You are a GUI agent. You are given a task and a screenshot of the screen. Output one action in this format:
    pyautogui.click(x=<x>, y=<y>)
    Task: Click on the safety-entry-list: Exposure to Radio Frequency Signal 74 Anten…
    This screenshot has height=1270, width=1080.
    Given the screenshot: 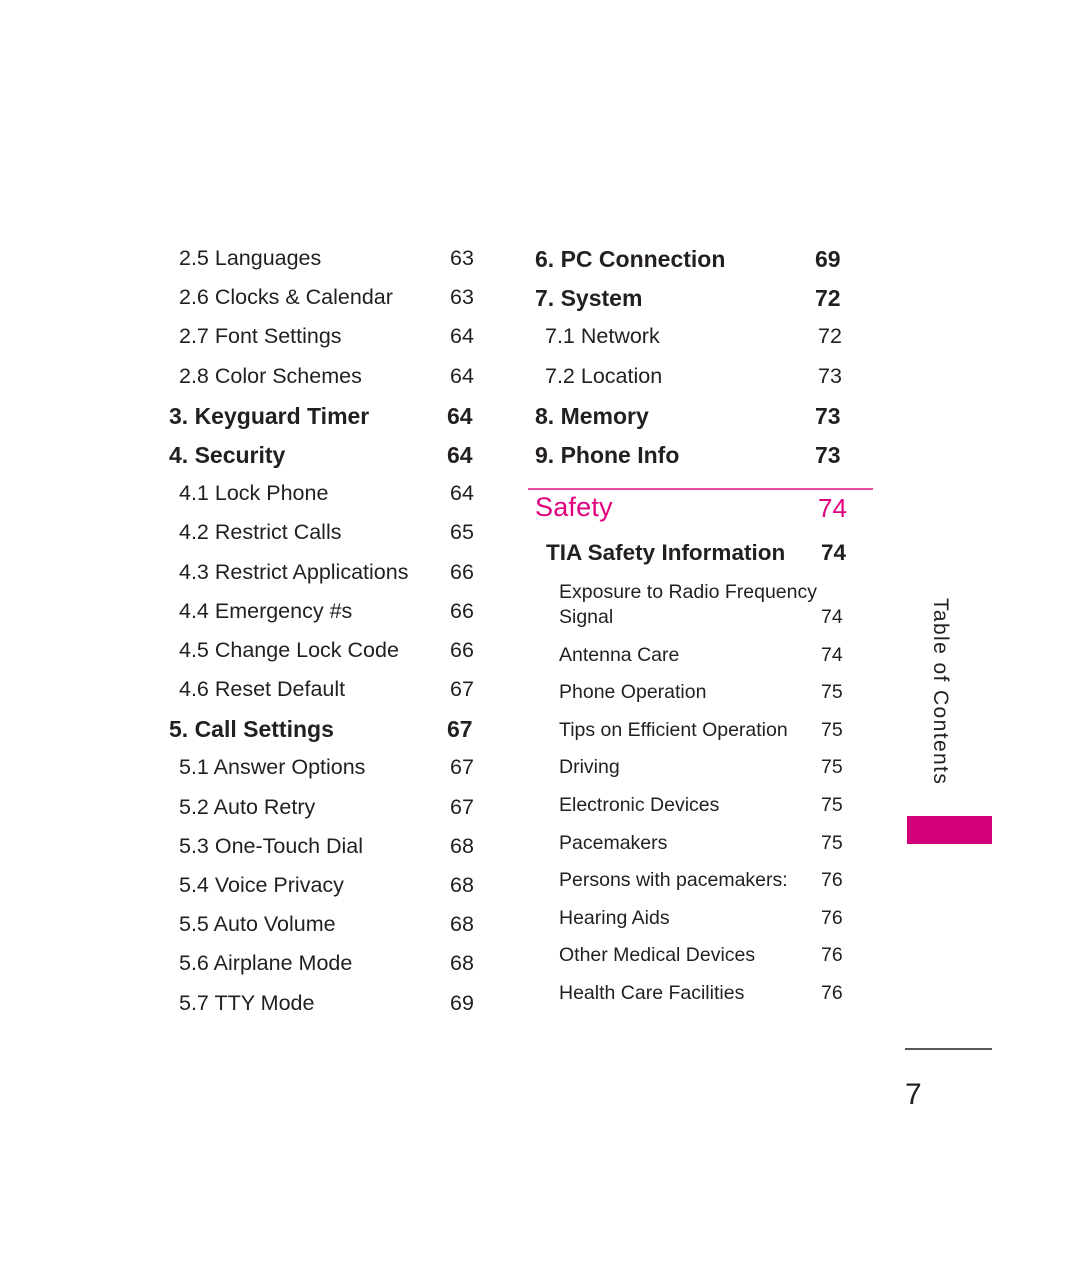 What is the action you would take?
    pyautogui.click(x=700, y=800)
    